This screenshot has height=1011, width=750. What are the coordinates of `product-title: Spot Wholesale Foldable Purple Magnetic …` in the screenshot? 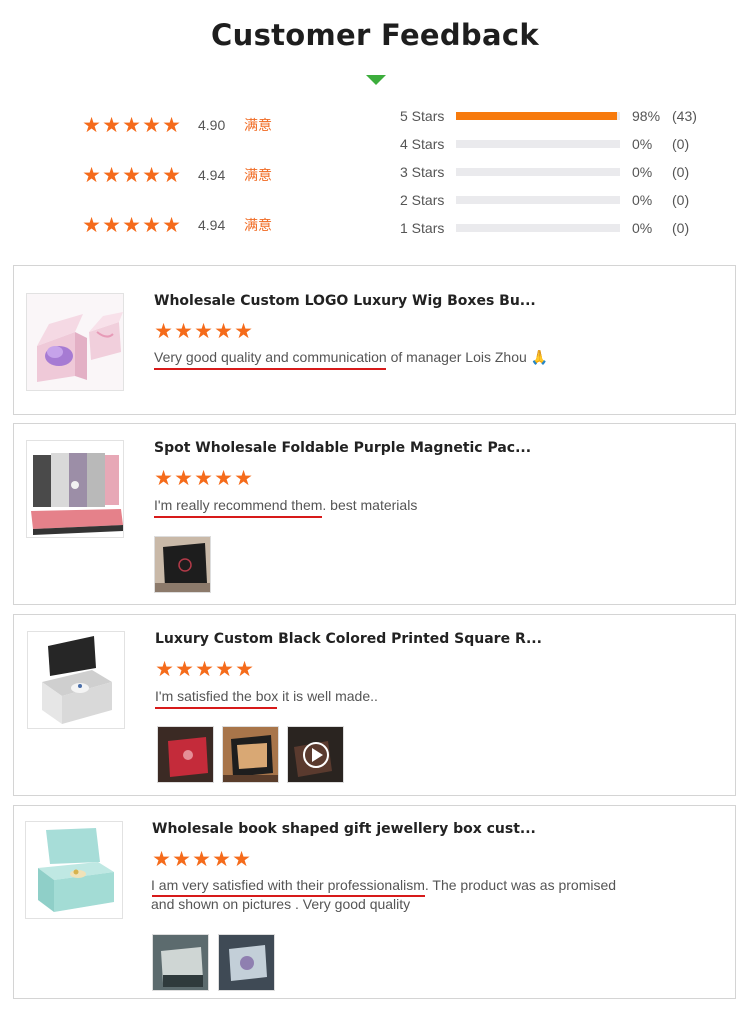 It's located at (342, 448).